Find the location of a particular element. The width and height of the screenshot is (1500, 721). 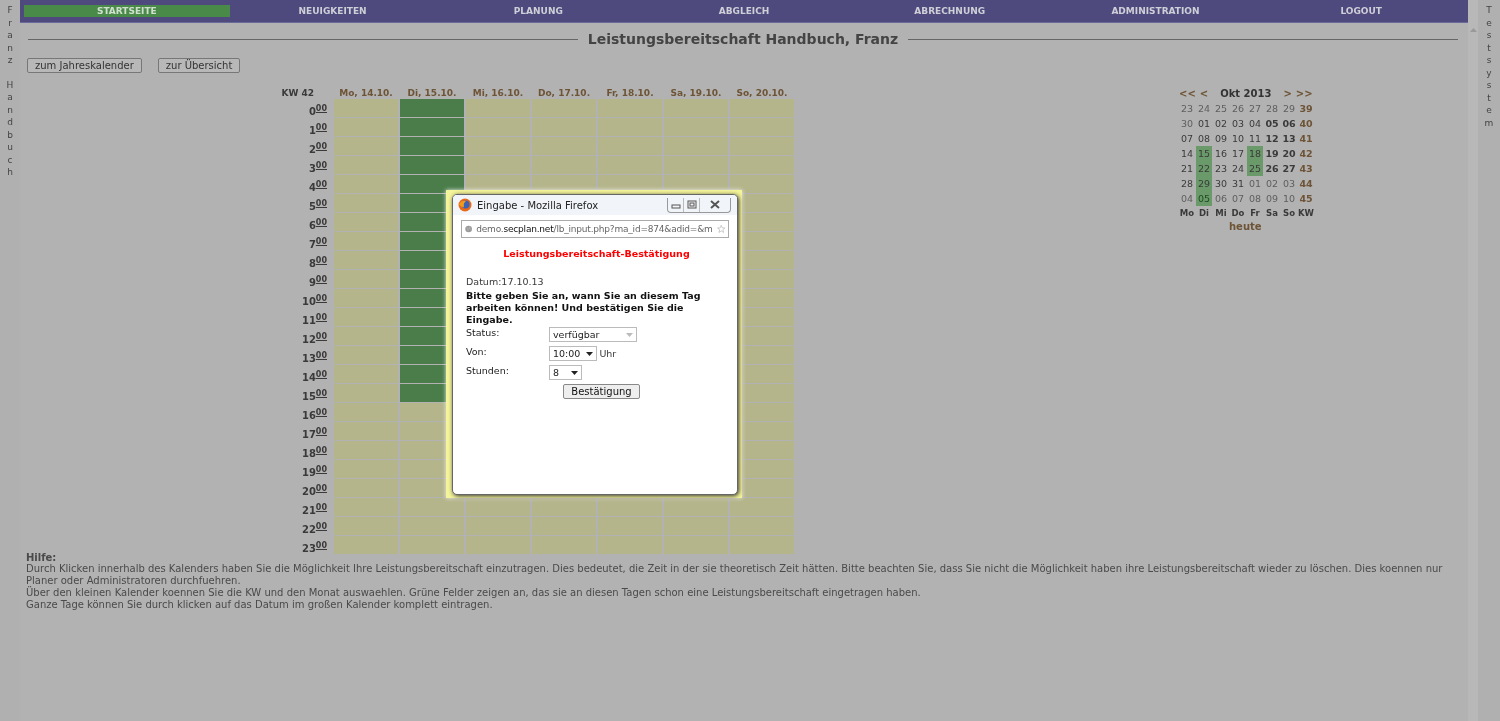

hours-dropdown: 8 is located at coordinates (566, 372).